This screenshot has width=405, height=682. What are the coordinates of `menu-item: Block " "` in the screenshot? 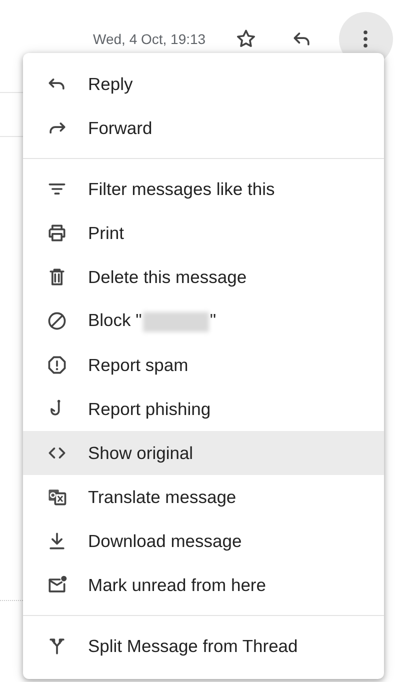 It's located at (203, 321).